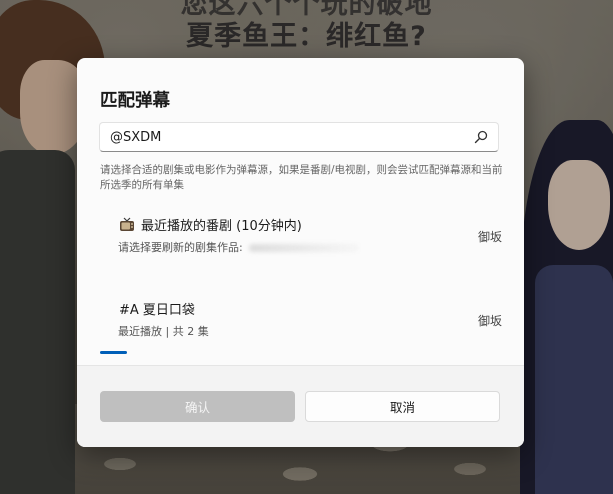 This screenshot has height=494, width=613. What do you see at coordinates (402, 406) in the screenshot?
I see `cancel-button: 取消` at bounding box center [402, 406].